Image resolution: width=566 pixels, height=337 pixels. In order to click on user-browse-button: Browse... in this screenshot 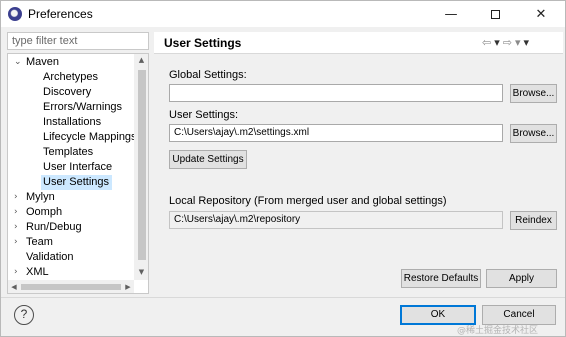, I will do `click(533, 133)`.